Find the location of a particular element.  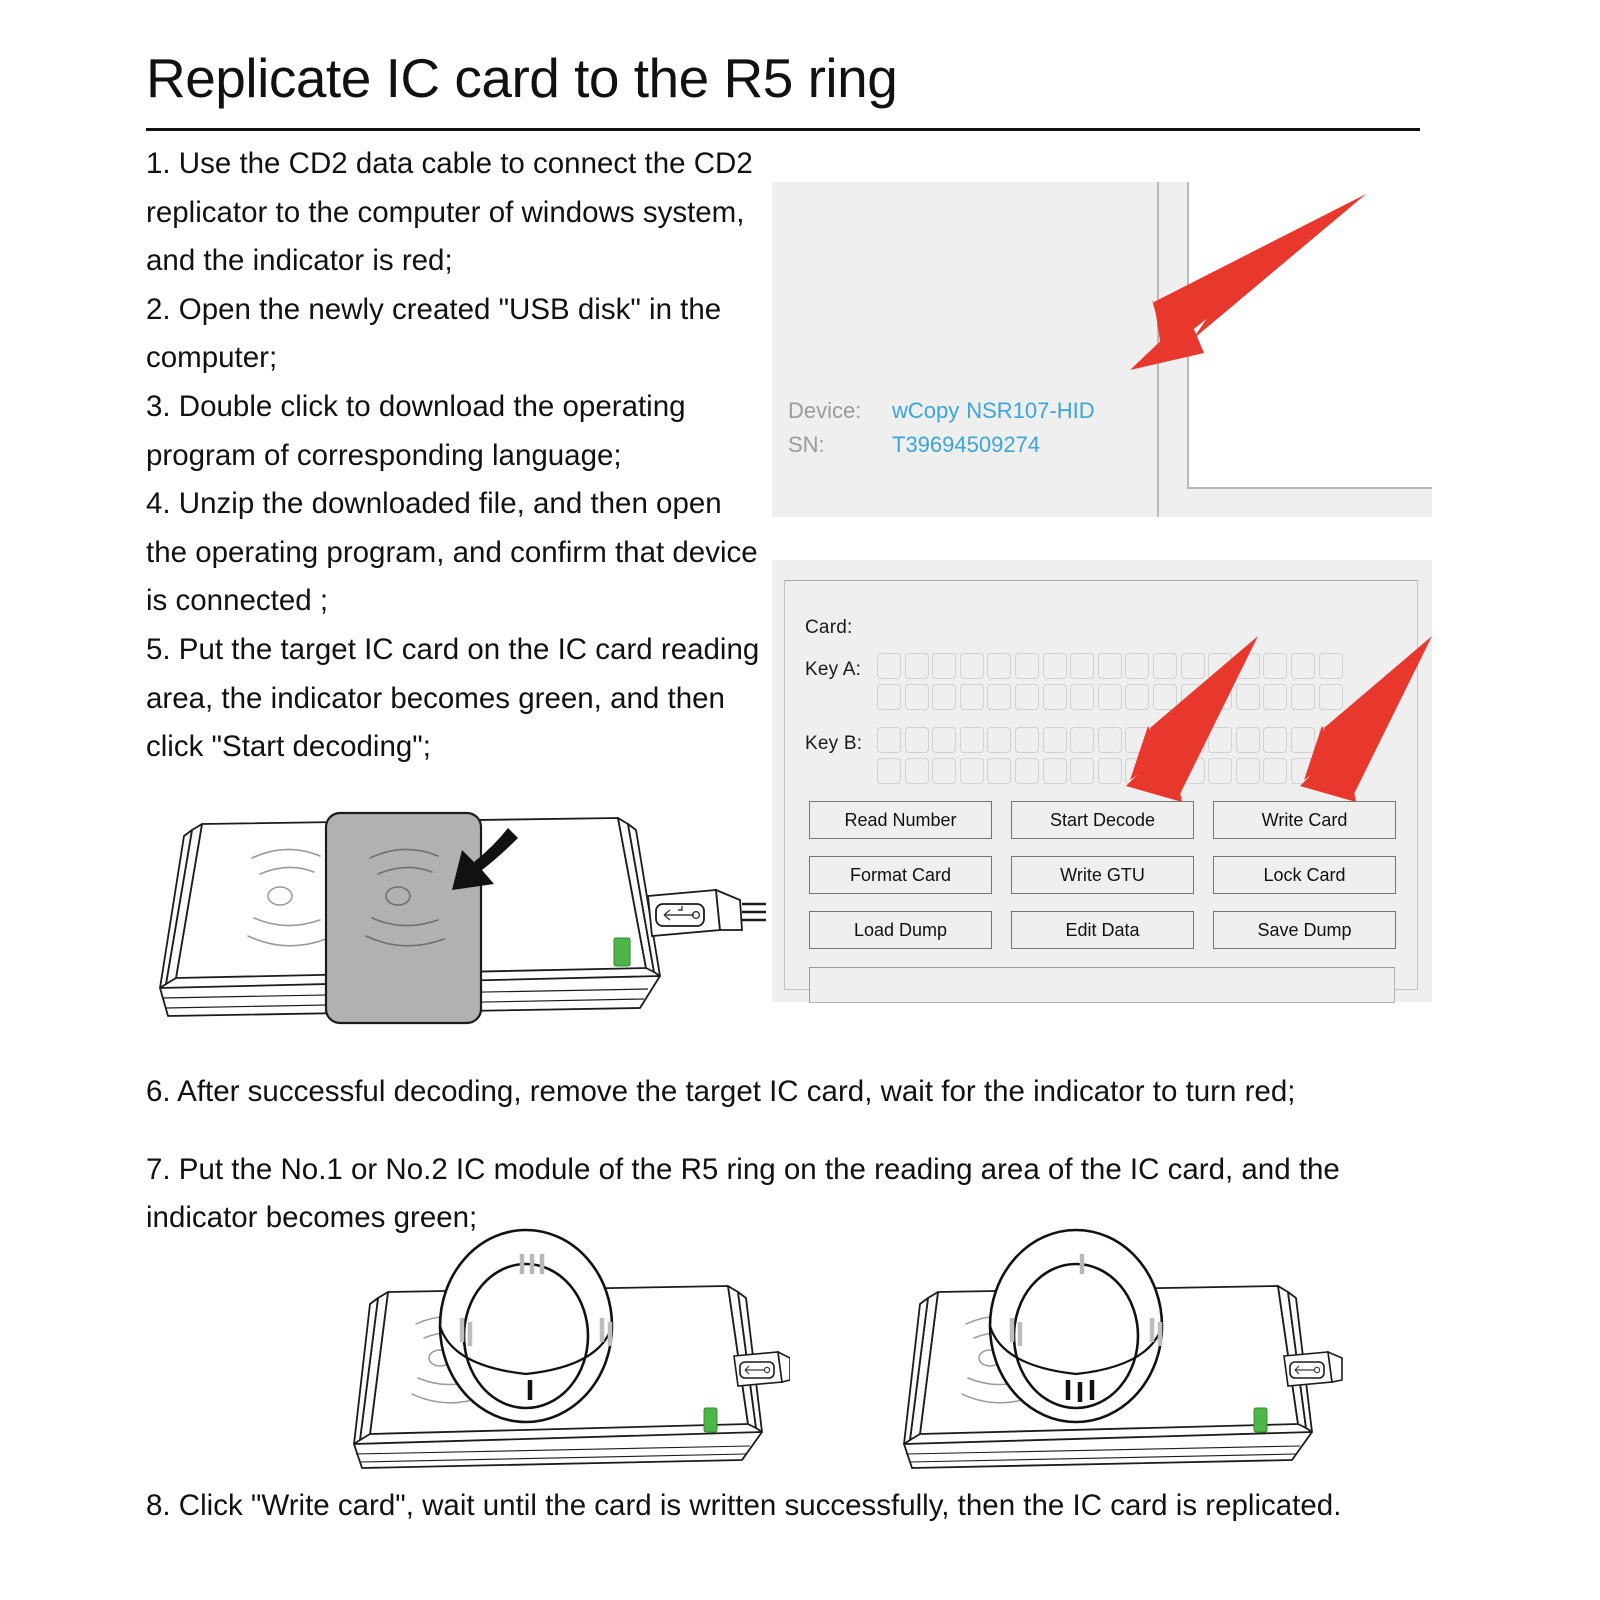

sn-row: SN: T39694509274 is located at coordinates (941, 445).